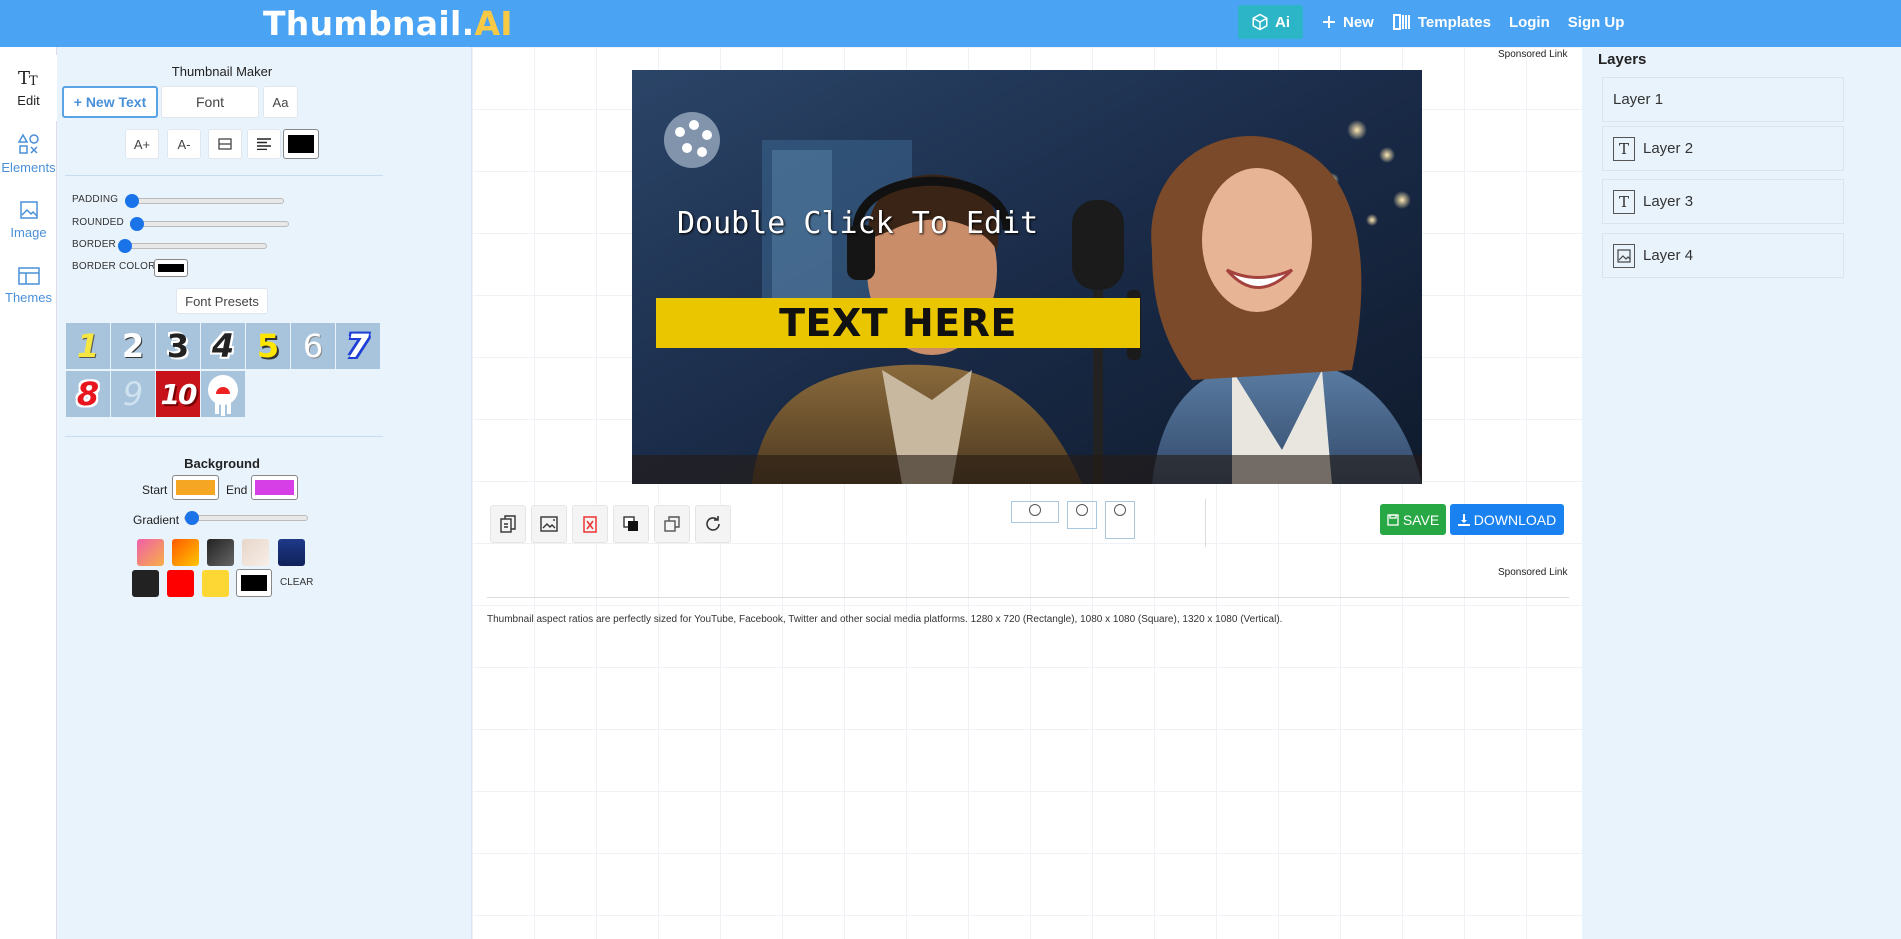  What do you see at coordinates (223, 346) in the screenshot?
I see `font-preset-4: 4` at bounding box center [223, 346].